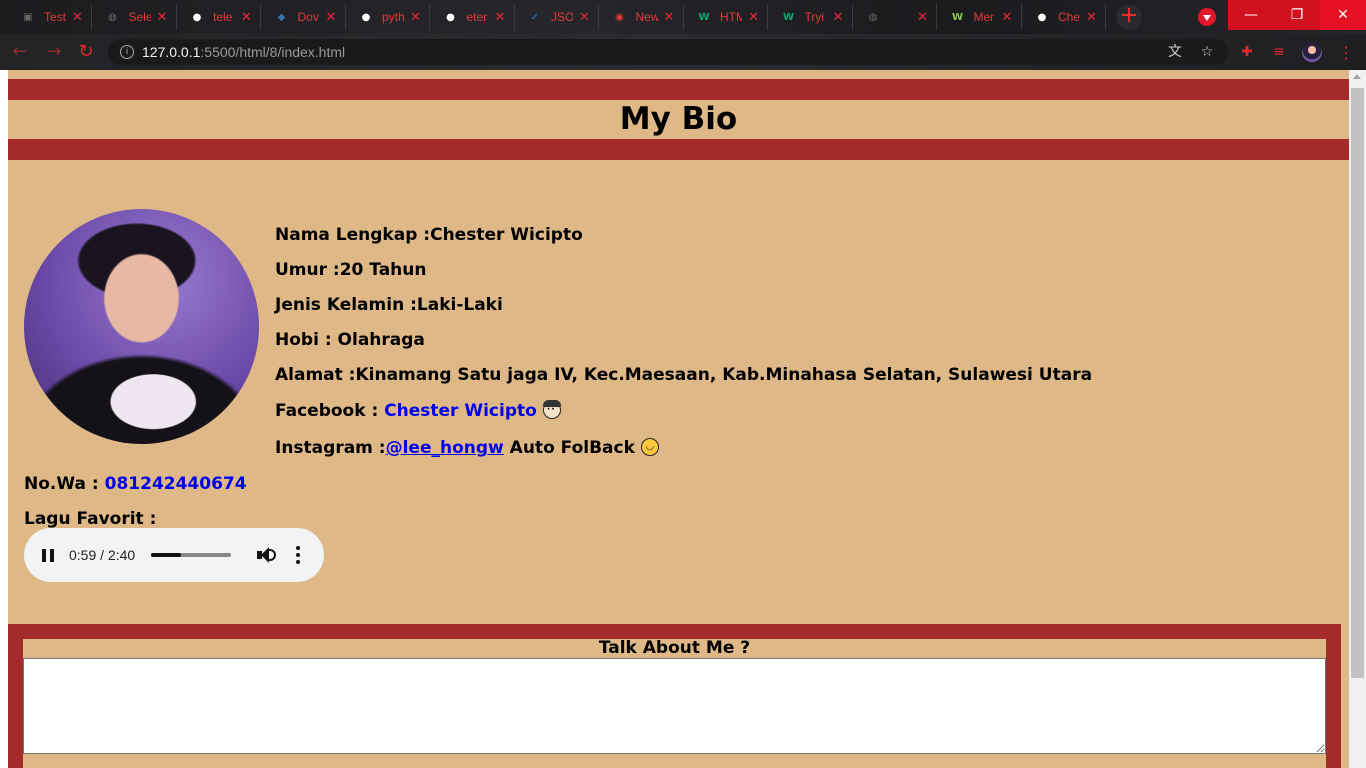  I want to click on browser-tab: ◆ Dov ✕, so click(304, 17).